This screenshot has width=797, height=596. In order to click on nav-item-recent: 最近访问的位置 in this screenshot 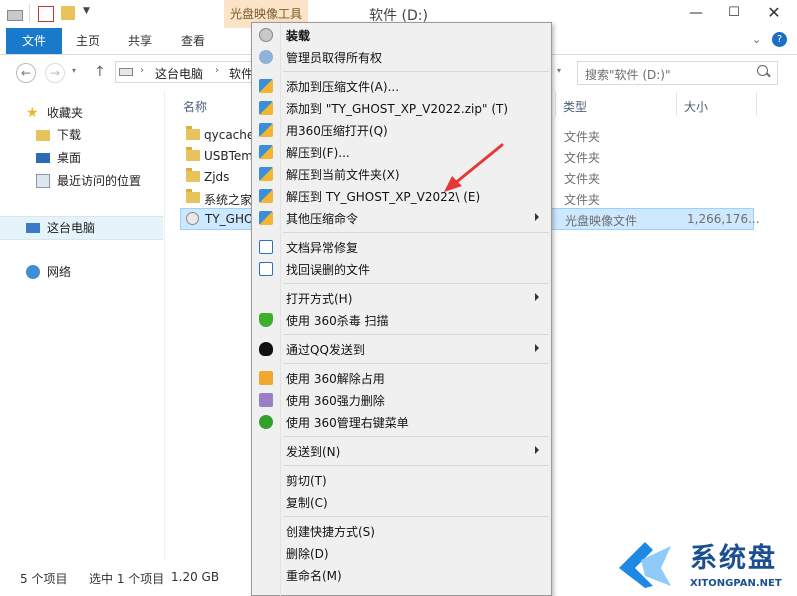, I will do `click(81, 181)`.